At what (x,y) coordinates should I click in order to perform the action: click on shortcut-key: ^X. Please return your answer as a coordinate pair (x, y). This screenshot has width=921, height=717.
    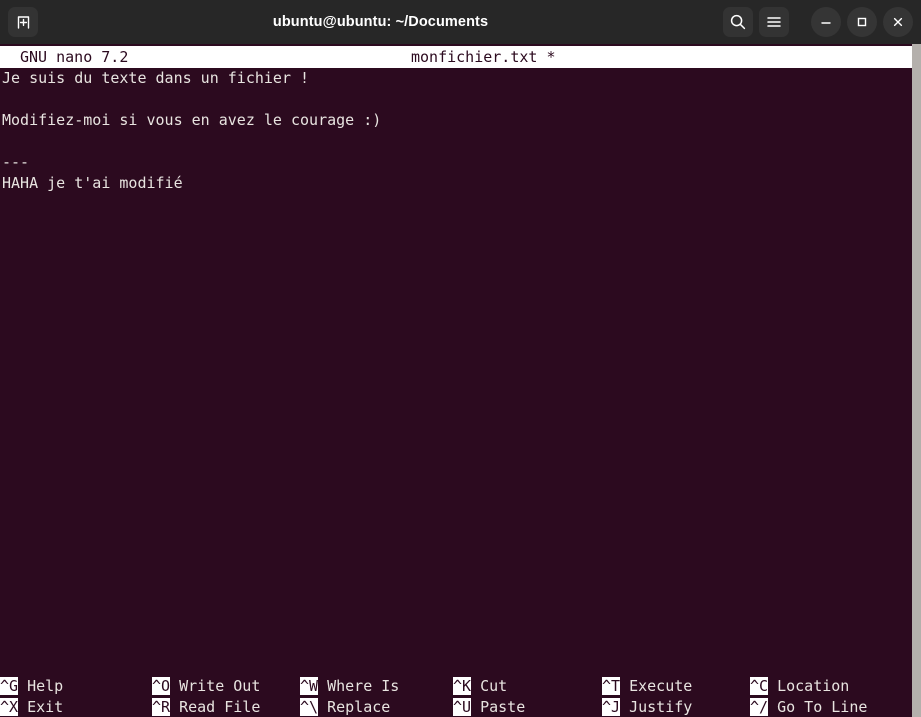
    Looking at the image, I should click on (9, 707).